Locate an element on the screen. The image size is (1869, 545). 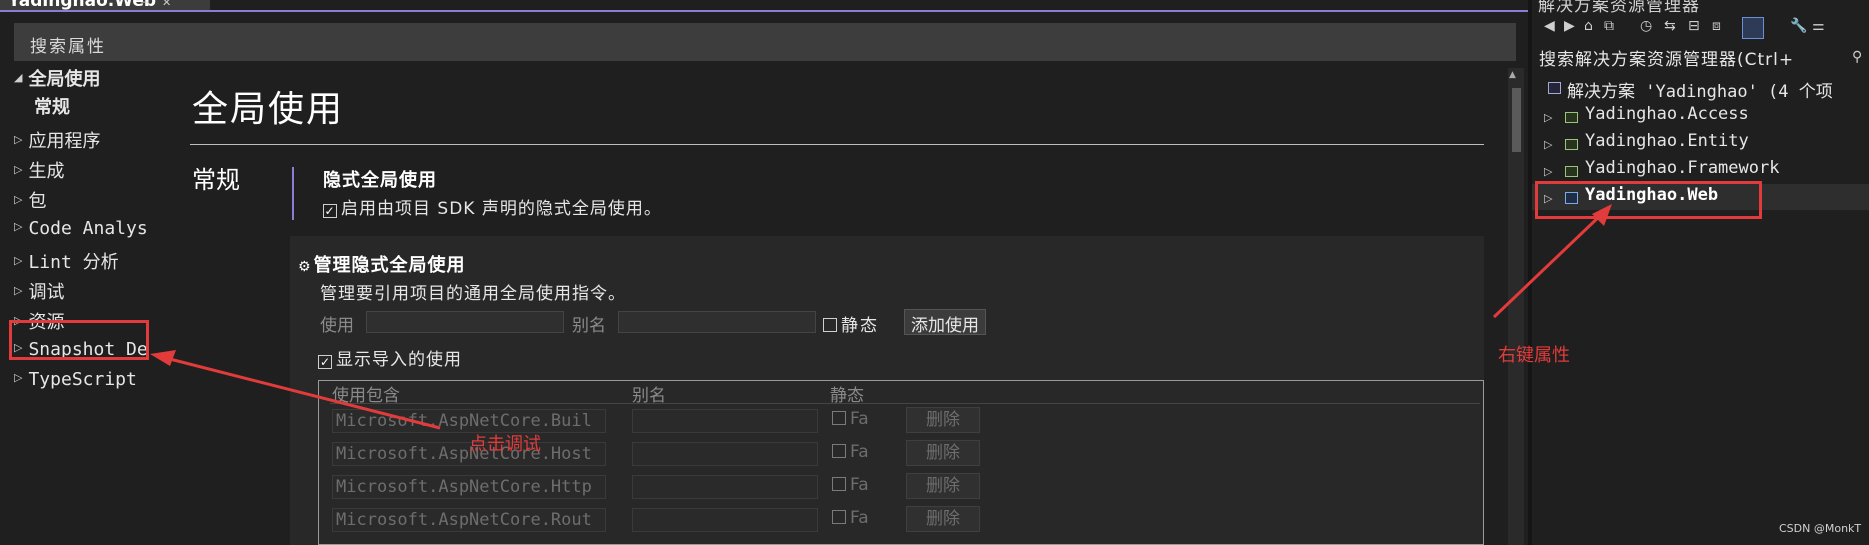
annotation-click-debug: 点击调试 is located at coordinates (505, 444).